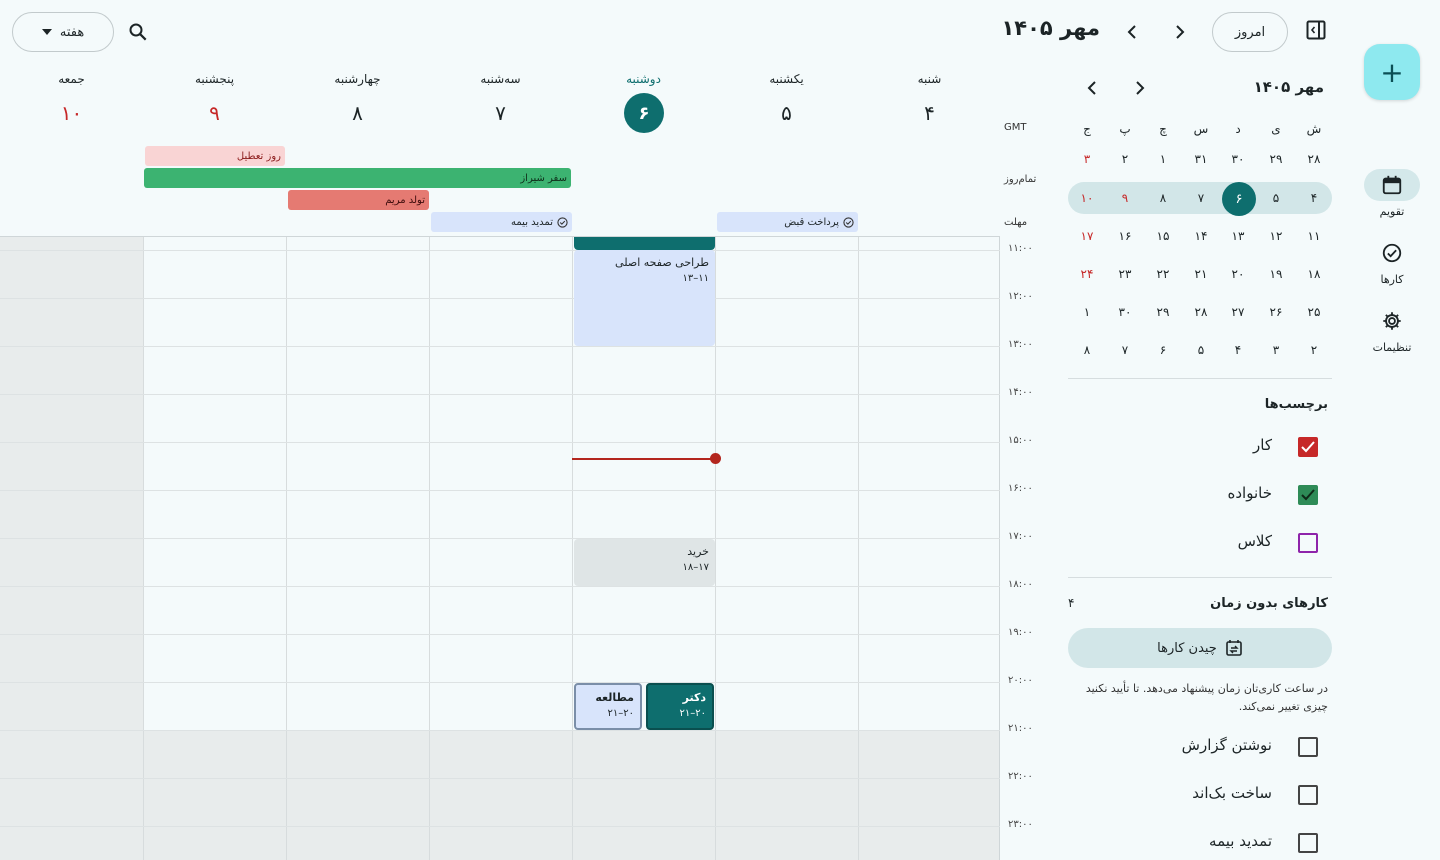 Image resolution: width=1440 pixels, height=860 pixels. I want to click on task-item: ساخت بک‌اند, so click(1210, 796).